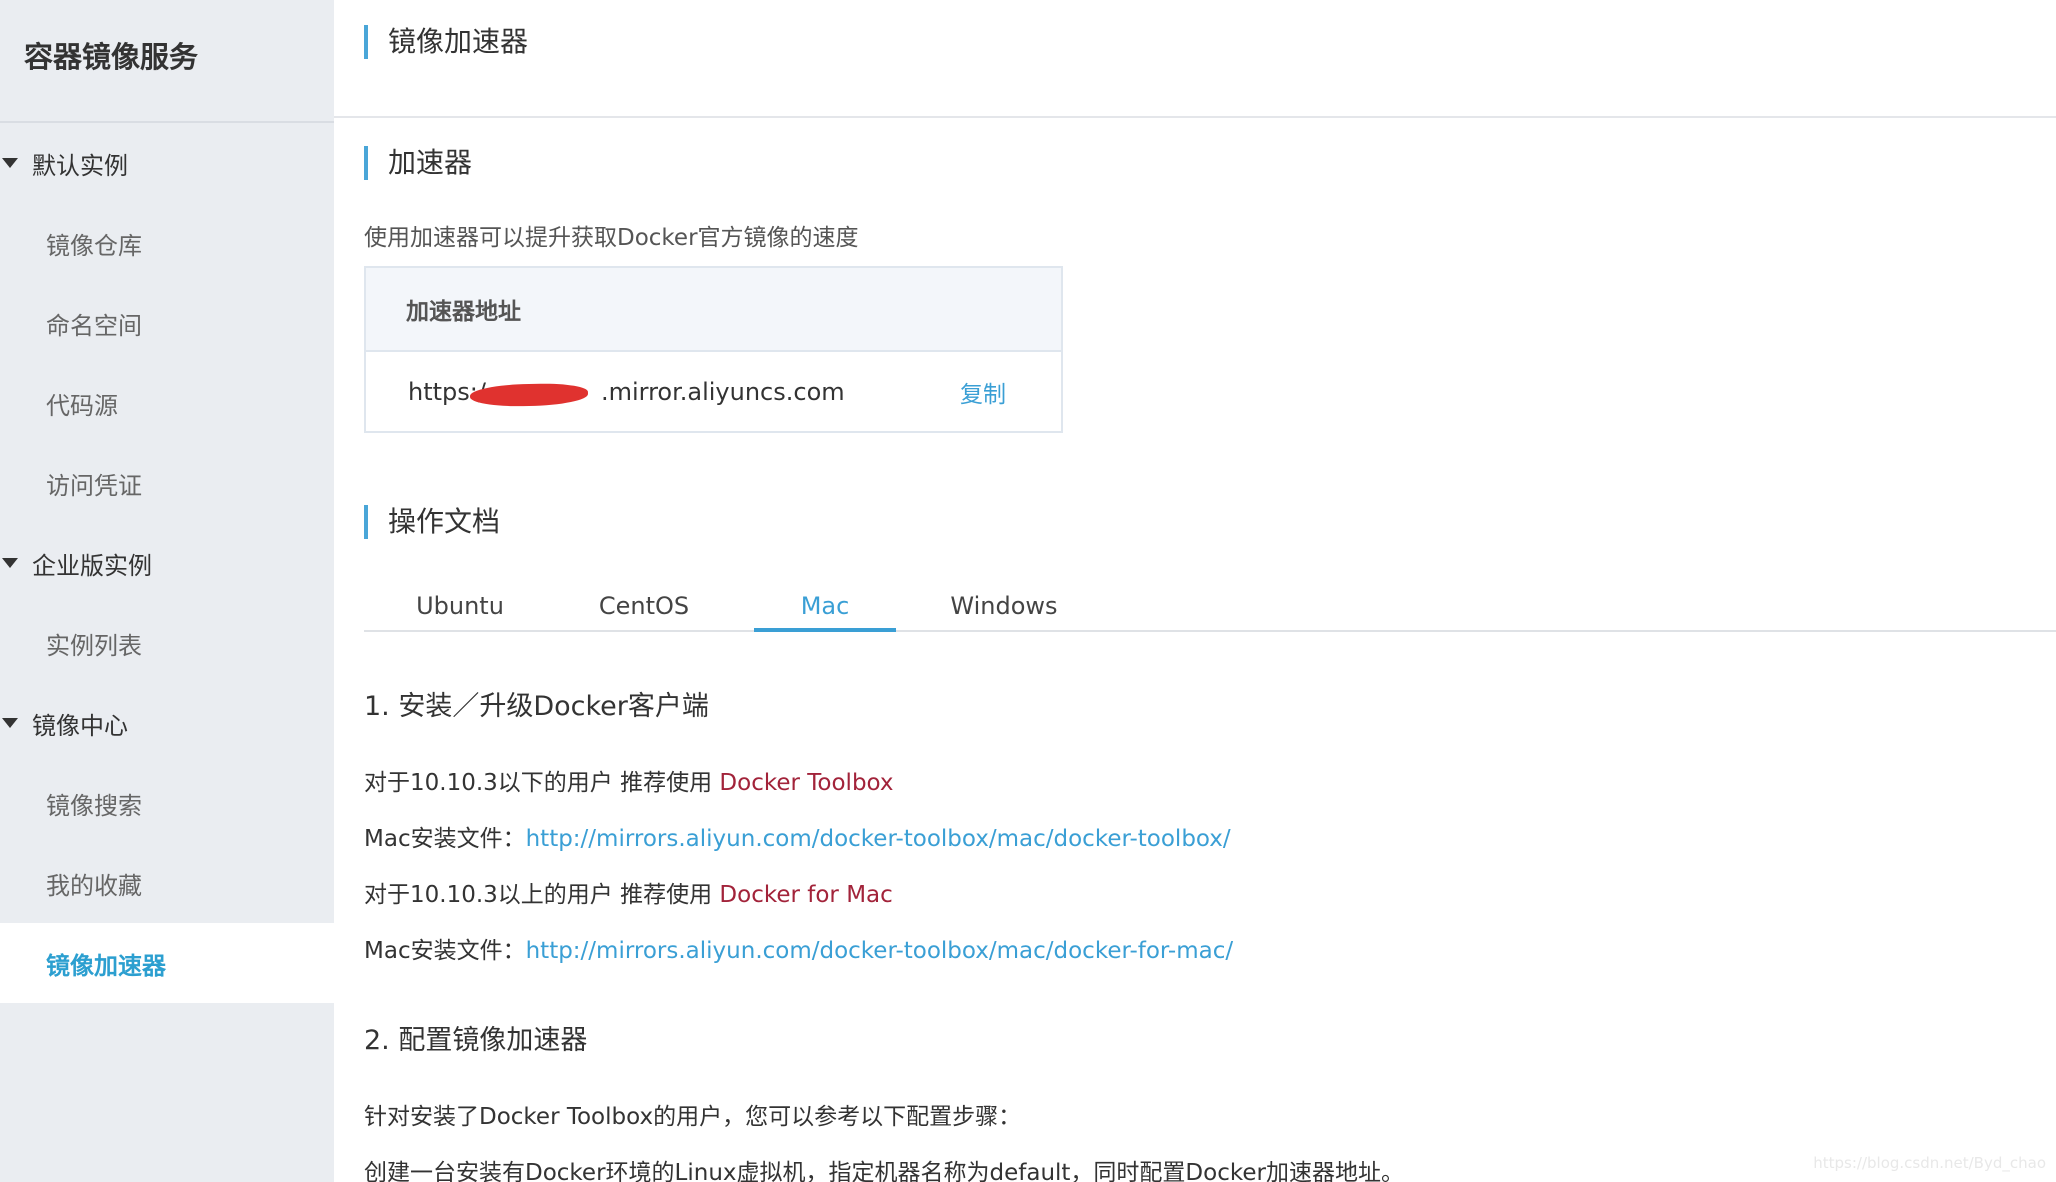 Image resolution: width=2056 pixels, height=1182 pixels. What do you see at coordinates (167, 723) in the screenshot?
I see `nav-group-image-center: 镜像中心` at bounding box center [167, 723].